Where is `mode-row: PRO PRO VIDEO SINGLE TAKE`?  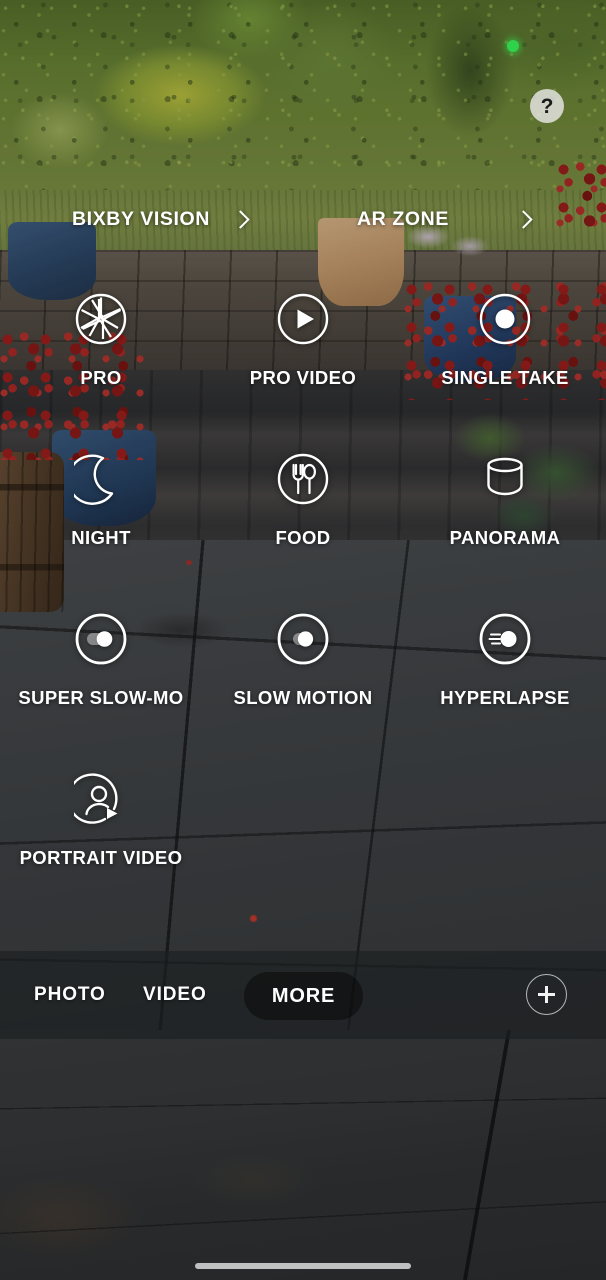
mode-row: PRO PRO VIDEO SINGLE TAKE is located at coordinates (303, 370).